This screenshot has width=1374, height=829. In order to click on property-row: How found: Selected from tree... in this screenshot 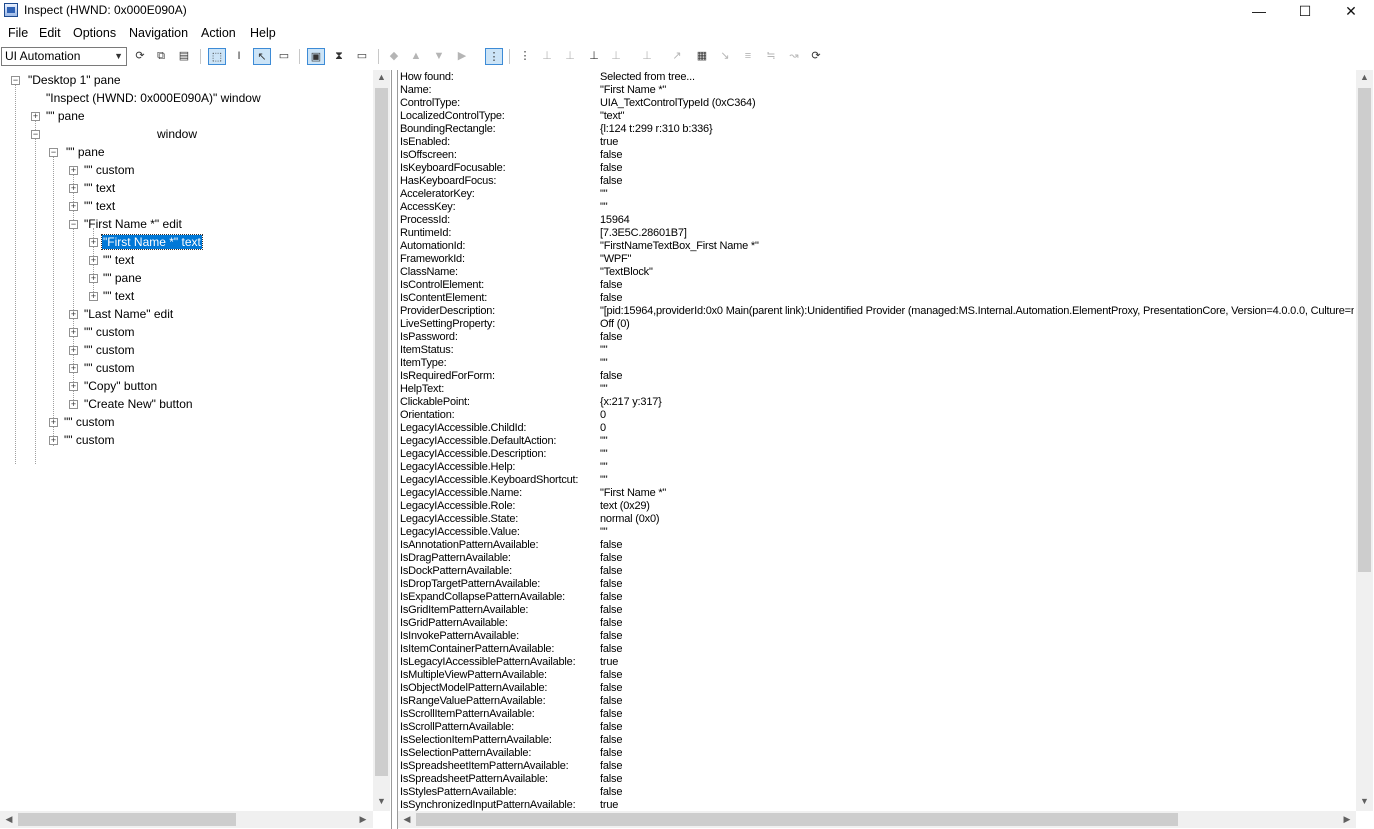, I will do `click(877, 77)`.